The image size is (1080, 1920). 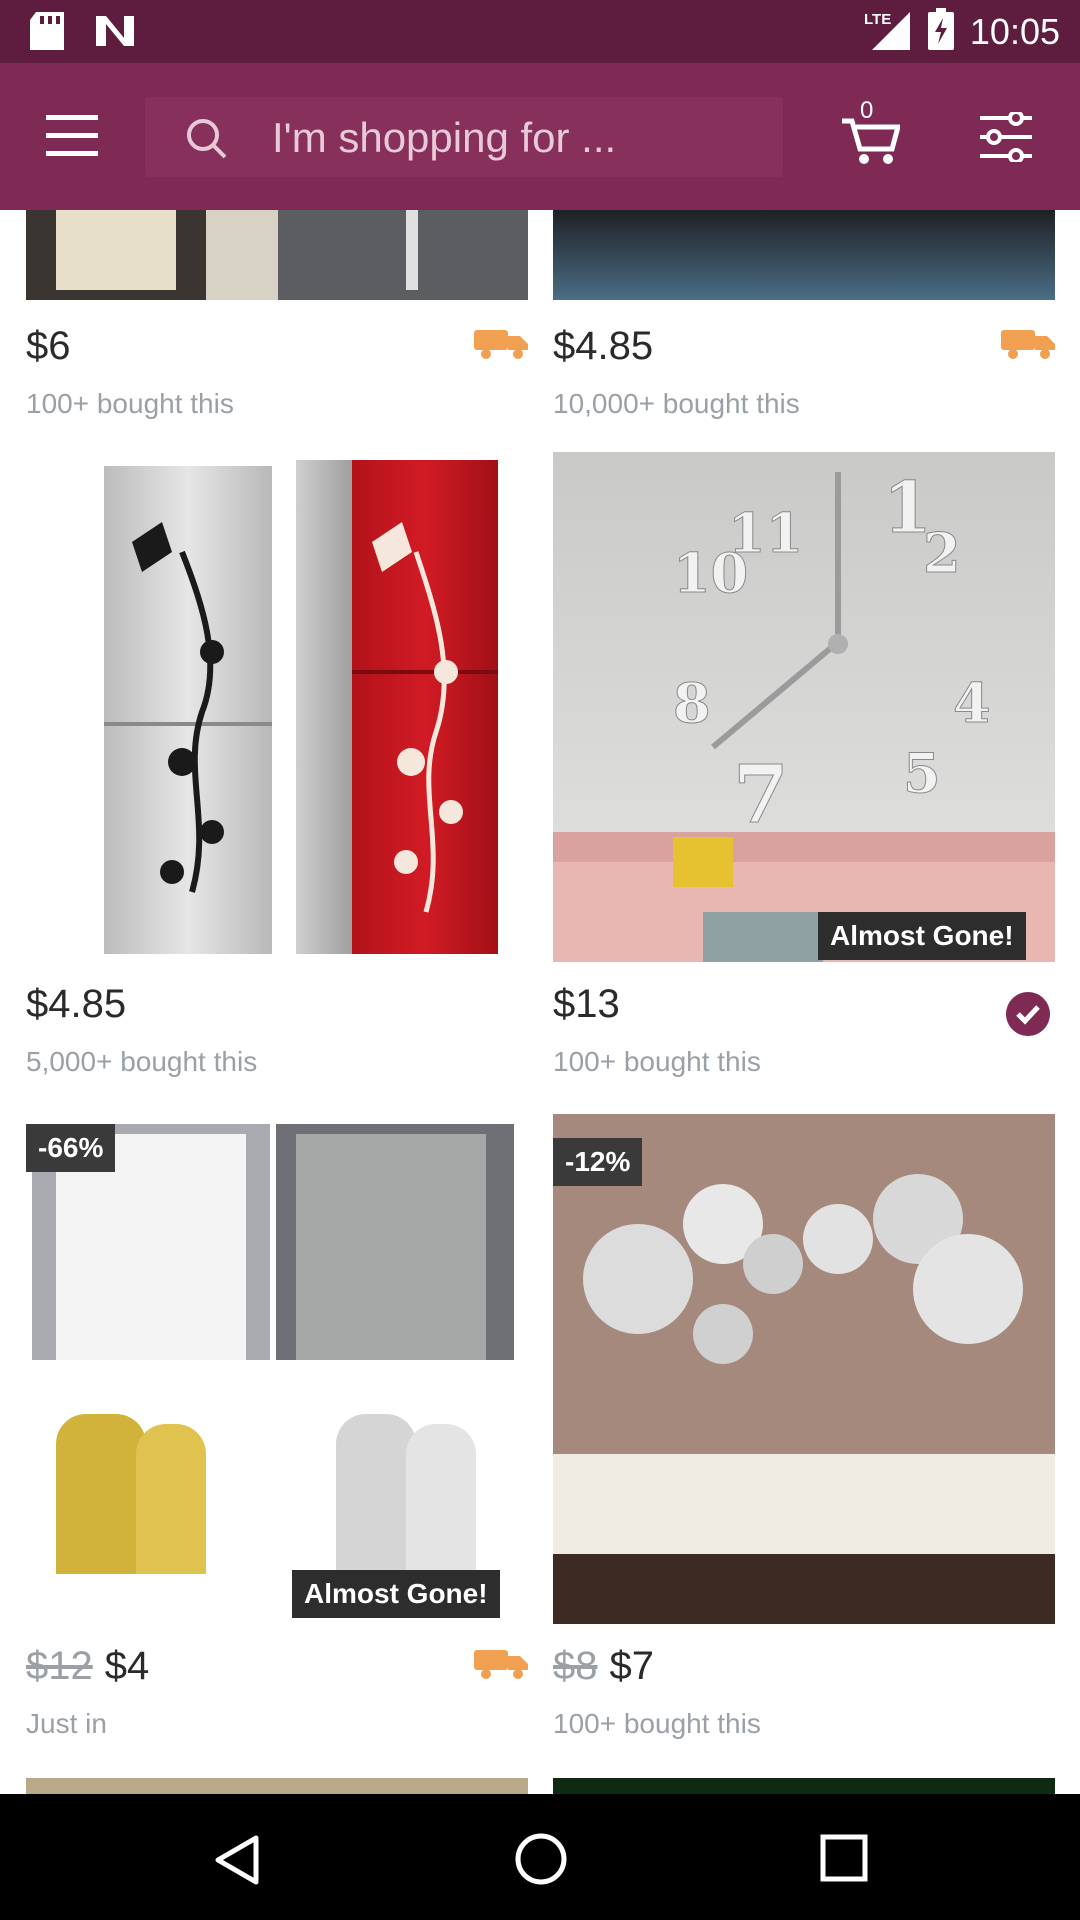 What do you see at coordinates (142, 1061) in the screenshot?
I see `product-subtitle: 5,000+ bought this` at bounding box center [142, 1061].